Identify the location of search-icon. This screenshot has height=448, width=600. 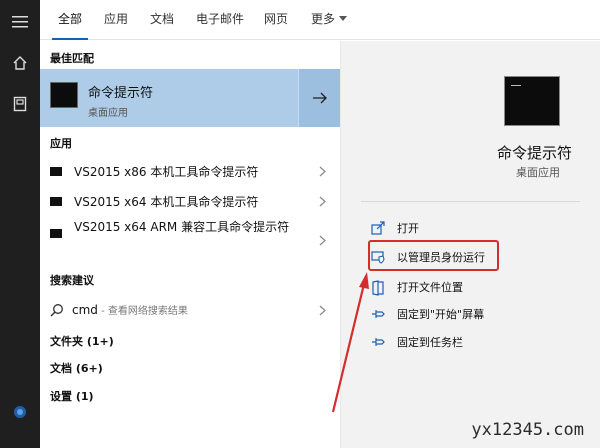
(56, 310).